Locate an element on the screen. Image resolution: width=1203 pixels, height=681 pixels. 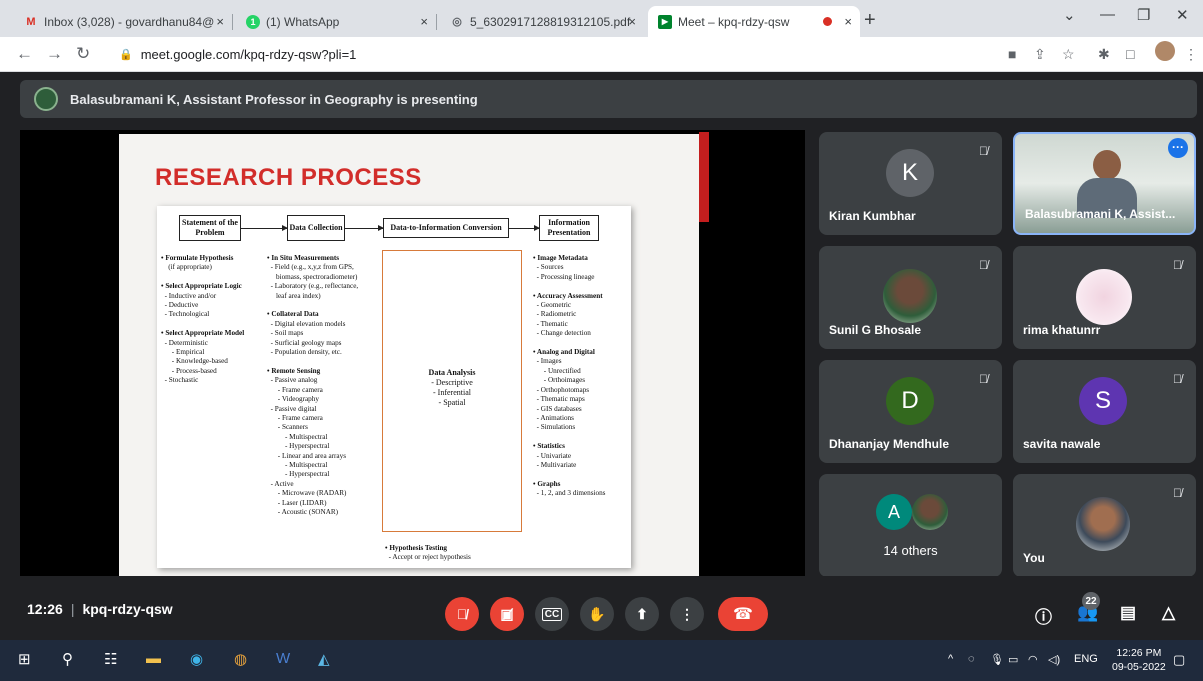
tab-search-icon: ⌄ is located at coordinates (1069, 15).